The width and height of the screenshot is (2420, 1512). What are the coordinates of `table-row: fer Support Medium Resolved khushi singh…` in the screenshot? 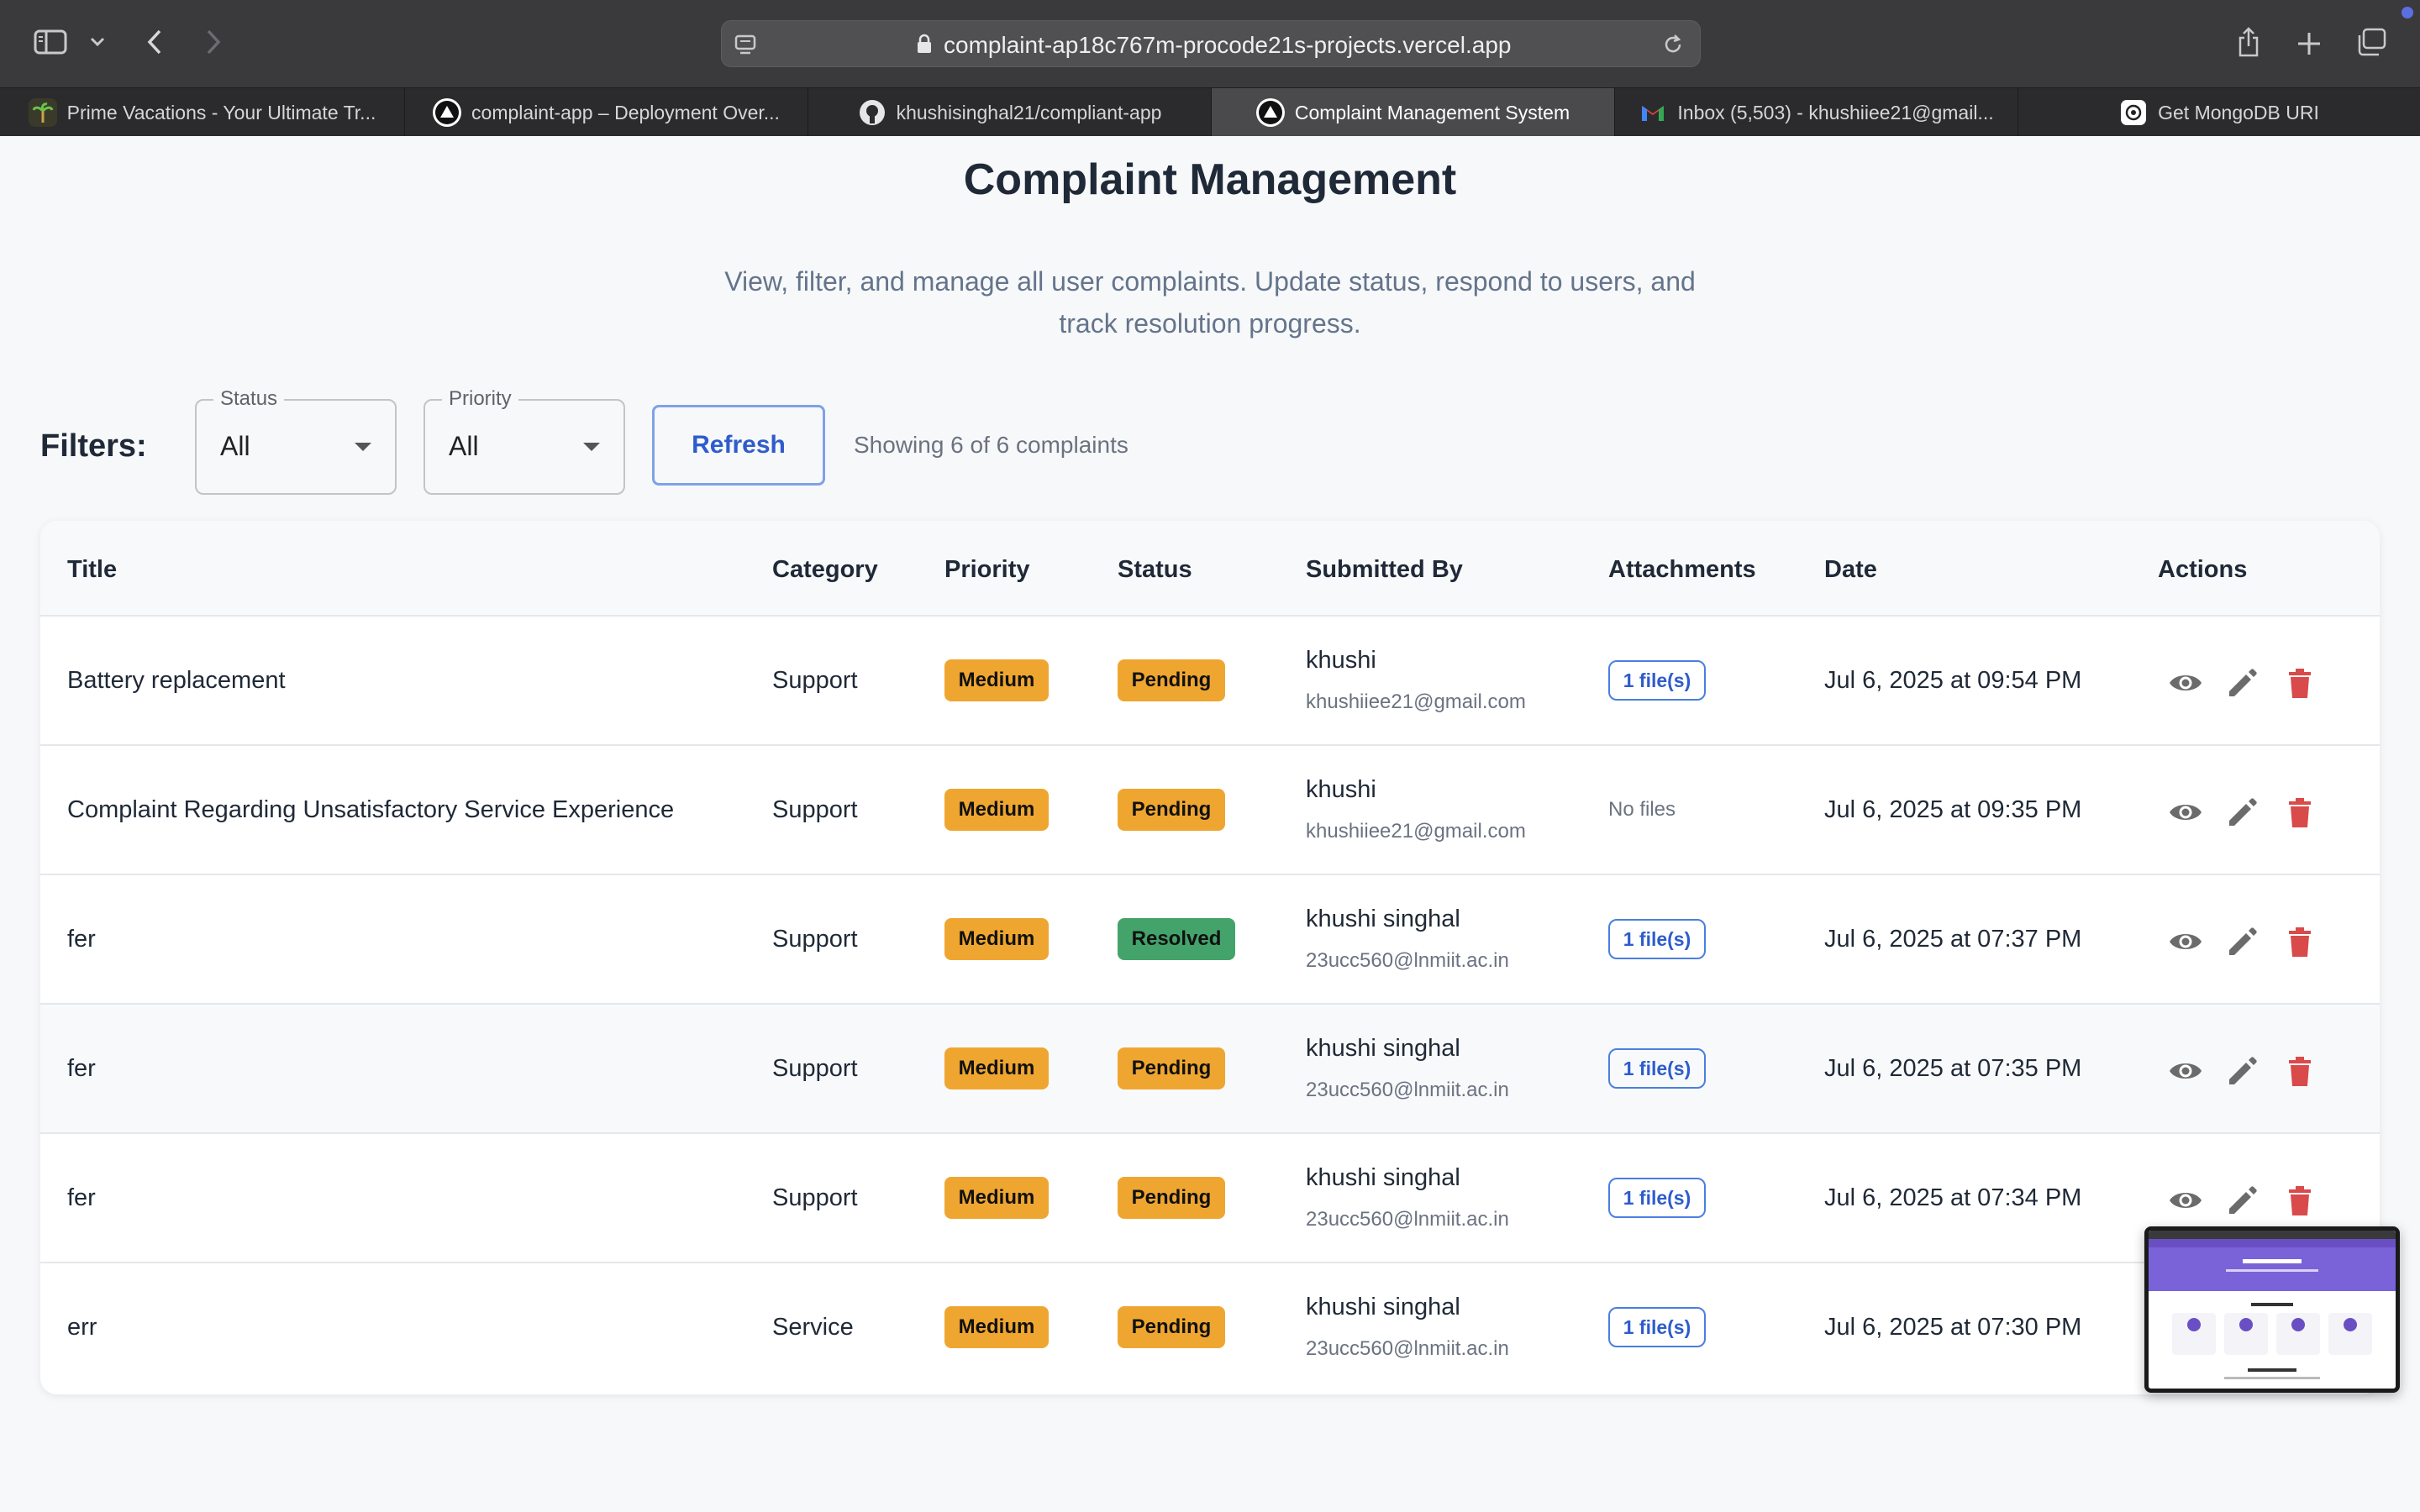 It's located at (1210, 940).